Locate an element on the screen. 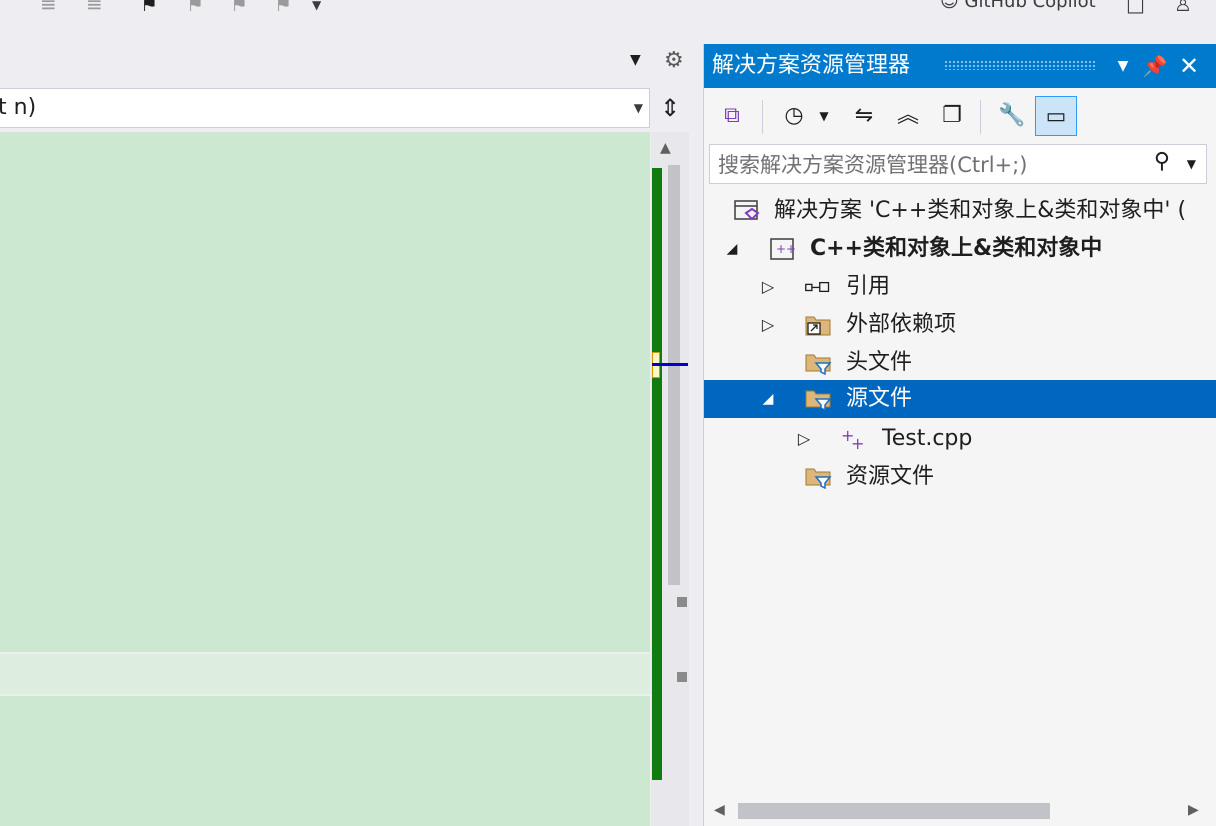  vs-solution-icon: ⧉ is located at coordinates (732, 116).